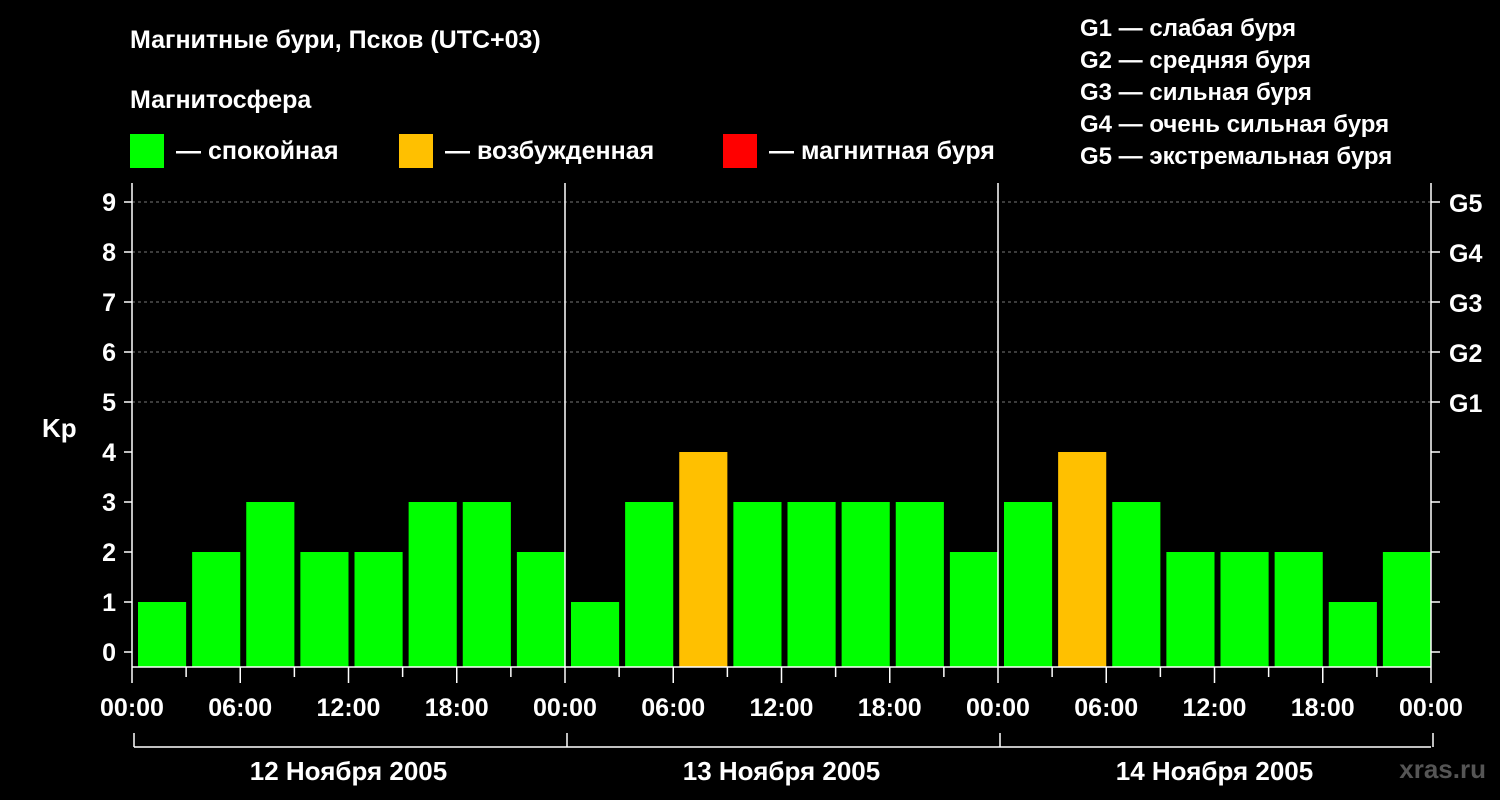  Describe the element at coordinates (781, 771) in the screenshot. I see `day-label: 13 Ноября 2005` at that location.